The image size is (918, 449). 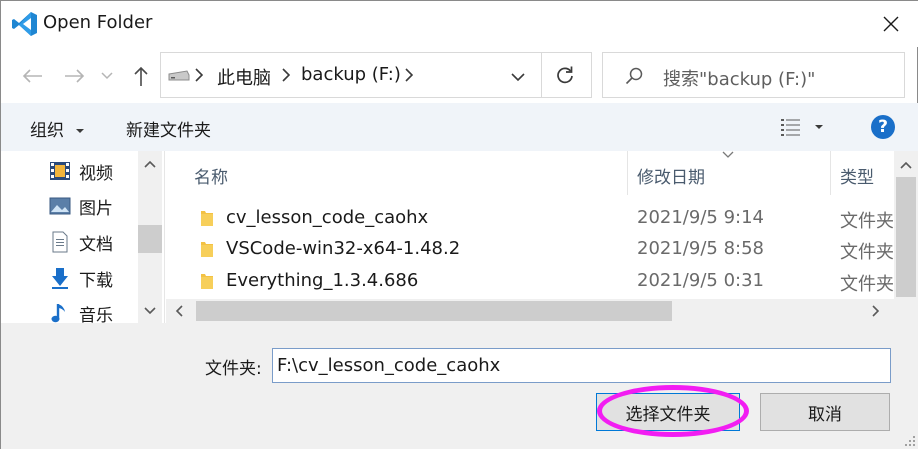 What do you see at coordinates (790, 127) in the screenshot?
I see `details-view-icon` at bounding box center [790, 127].